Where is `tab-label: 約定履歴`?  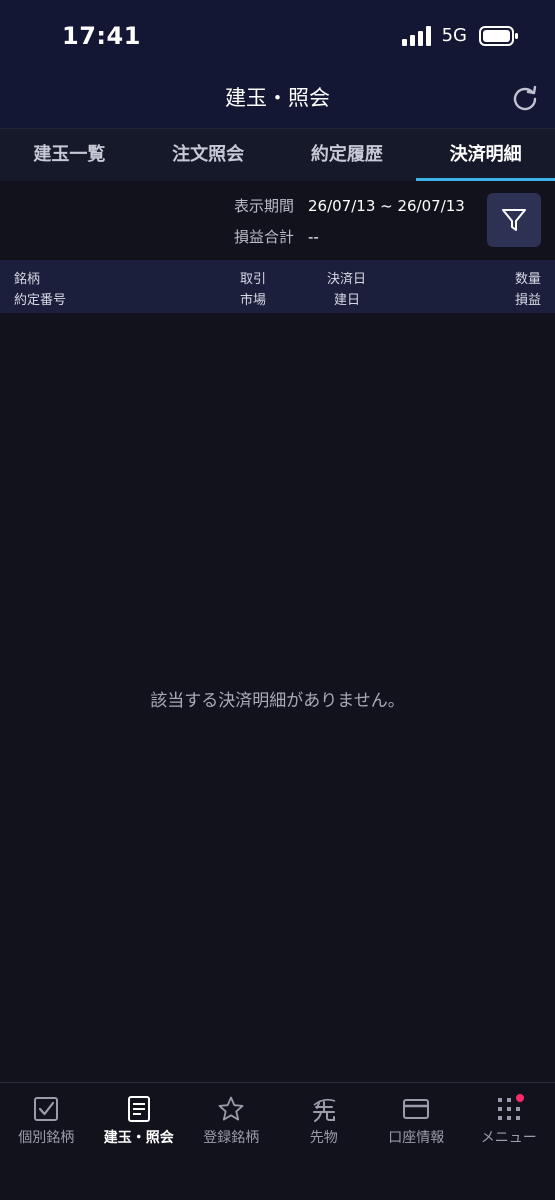
tab-label: 約定履歴 is located at coordinates (346, 154).